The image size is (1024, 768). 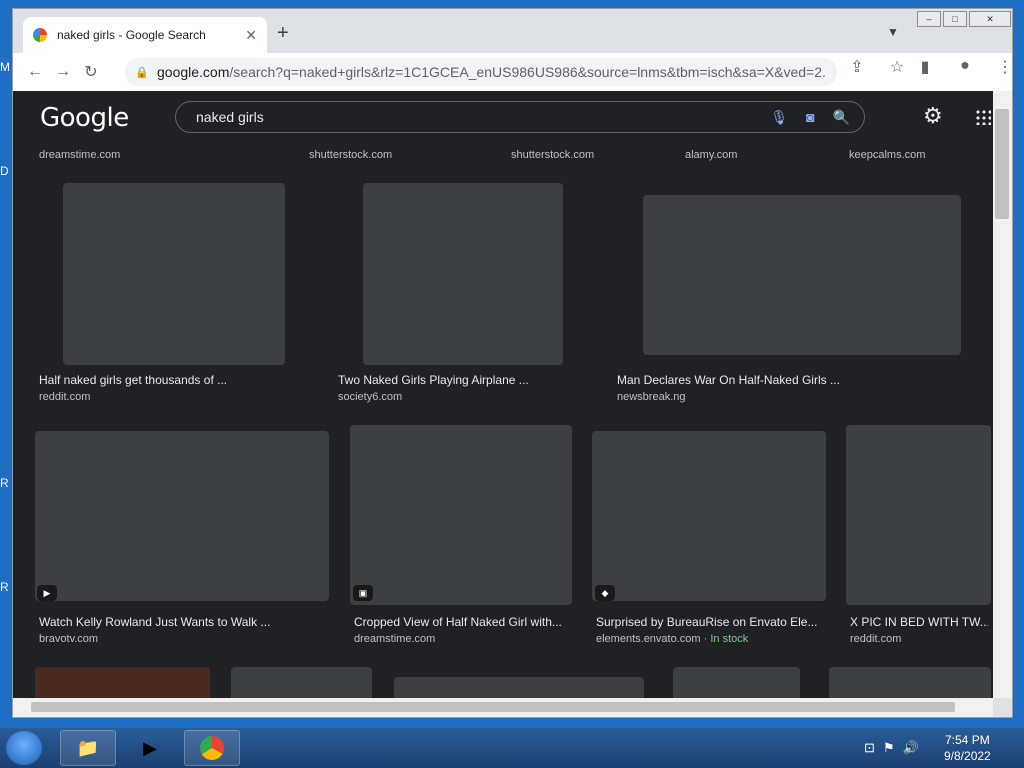 I want to click on tab-search-chevron-icon: ▼, so click(x=893, y=32).